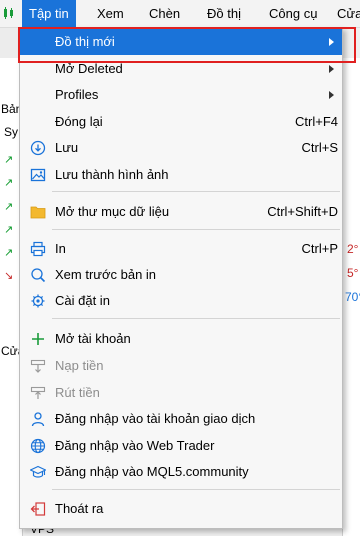 The width and height of the screenshot is (360, 536). Describe the element at coordinates (79, 121) in the screenshot. I see `menu-item-label: Đóng lại` at that location.